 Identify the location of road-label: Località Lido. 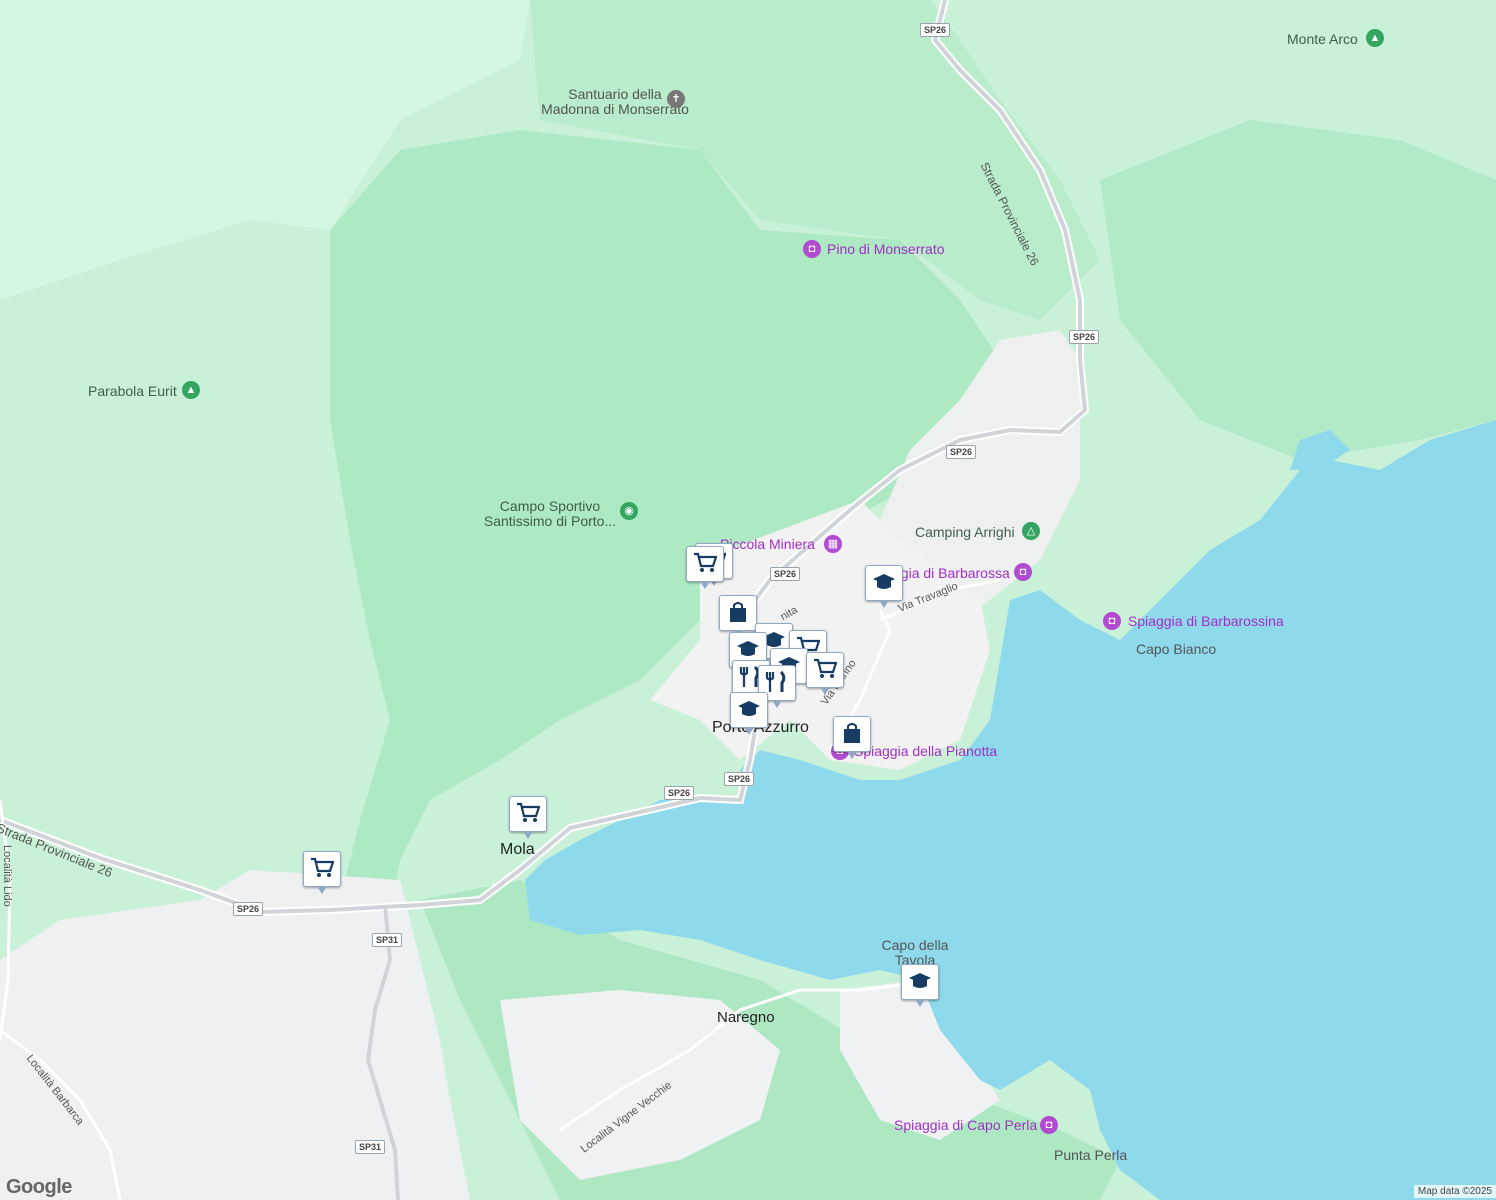
(7, 876).